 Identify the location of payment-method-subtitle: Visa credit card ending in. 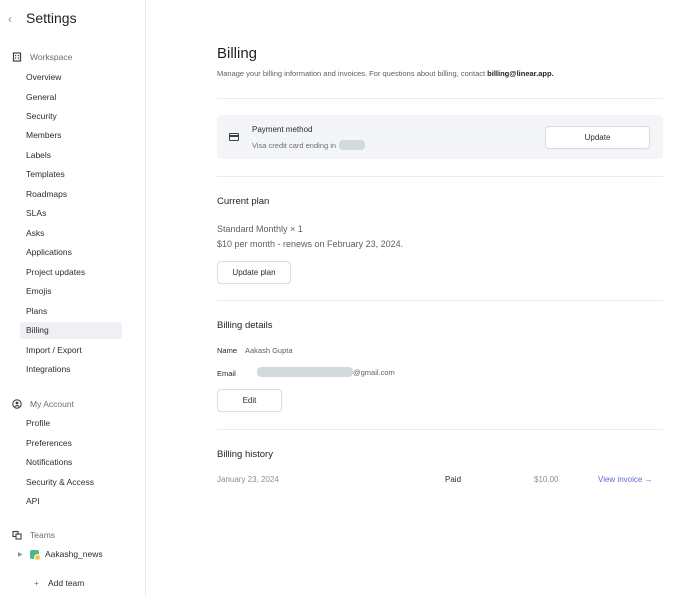
(309, 145).